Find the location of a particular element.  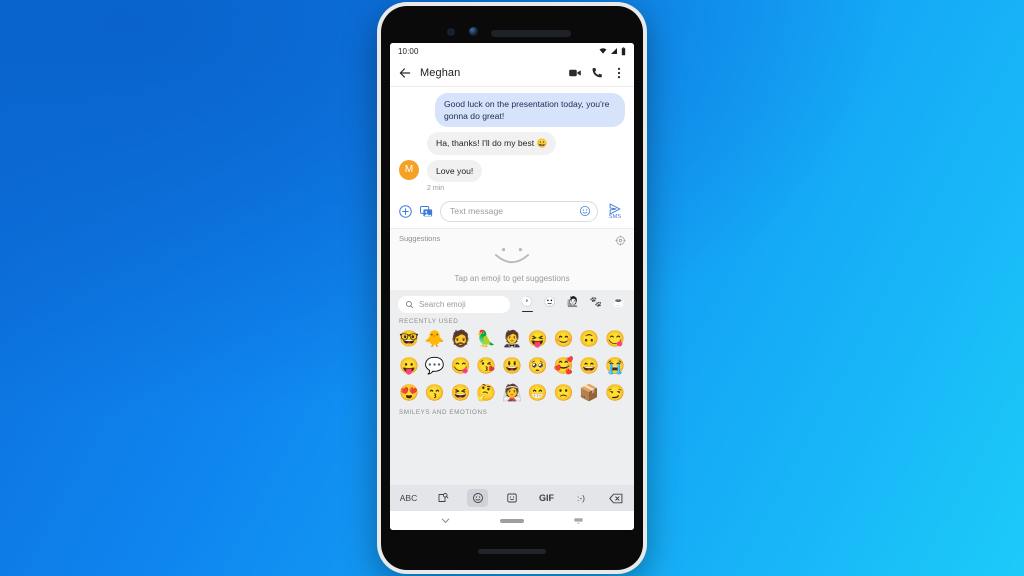

send-button: SMS is located at coordinates (615, 211).